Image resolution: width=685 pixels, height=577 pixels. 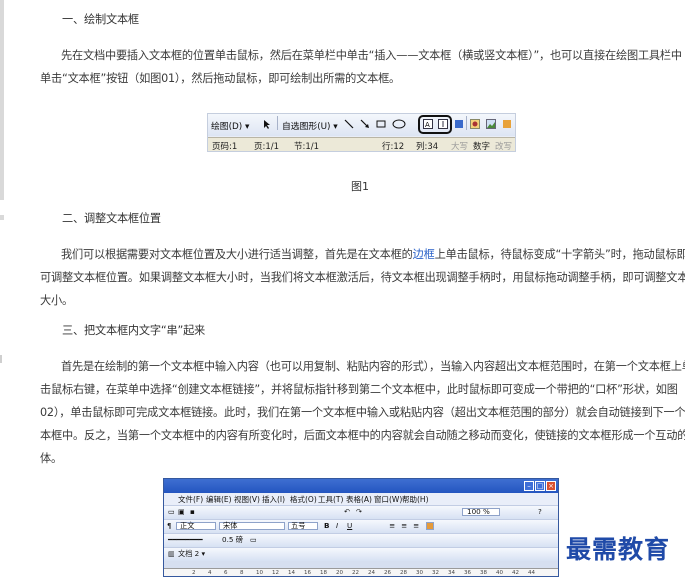 I want to click on ruler-tick-label: 2, so click(x=194, y=573).